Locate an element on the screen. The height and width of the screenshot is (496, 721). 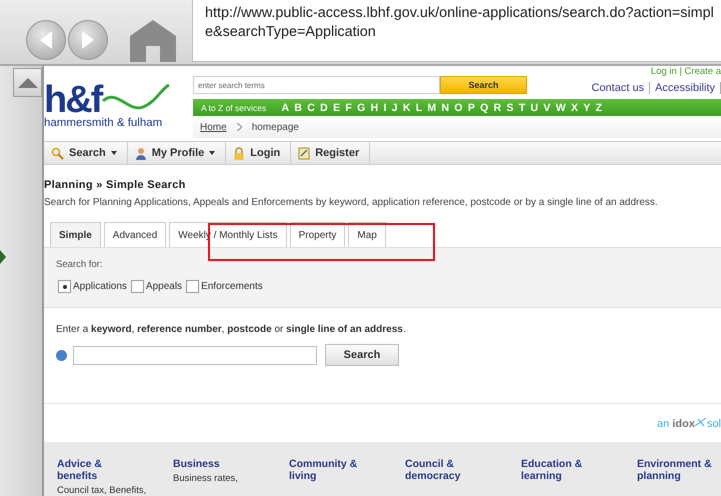
tab: Advanced is located at coordinates (135, 234).